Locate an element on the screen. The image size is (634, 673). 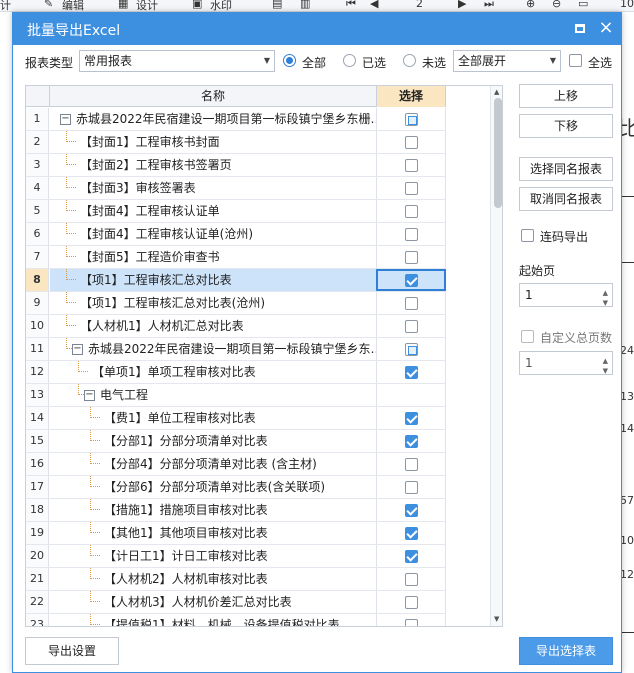
radio-unselected is located at coordinates (409, 60).